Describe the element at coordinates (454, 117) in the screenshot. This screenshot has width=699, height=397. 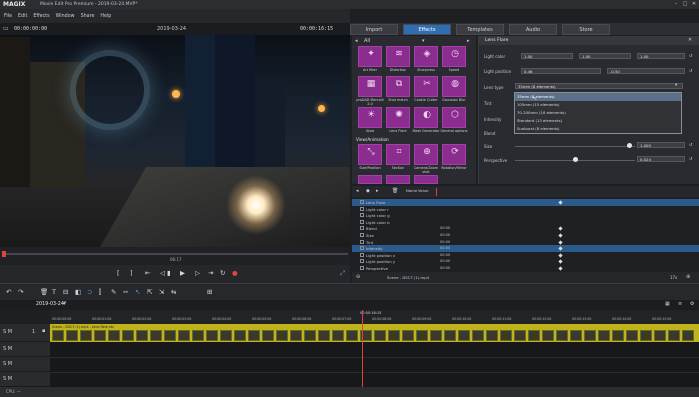
I see `effect-general-options: ⬡` at that location.